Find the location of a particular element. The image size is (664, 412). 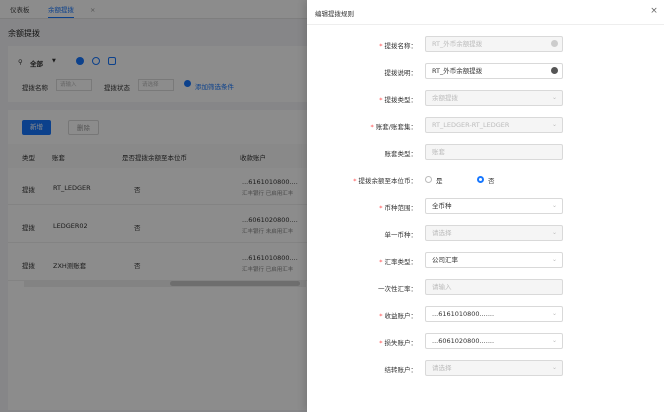

field-label: * 提拨余额至本位币： is located at coordinates (362, 180).